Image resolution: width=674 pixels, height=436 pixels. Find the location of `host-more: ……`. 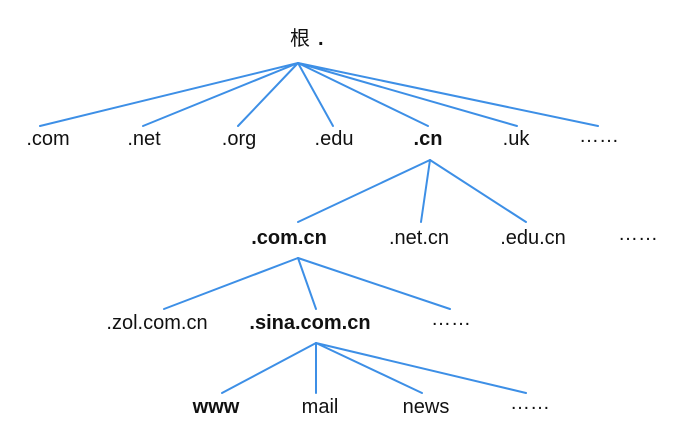

host-more: …… is located at coordinates (530, 403).